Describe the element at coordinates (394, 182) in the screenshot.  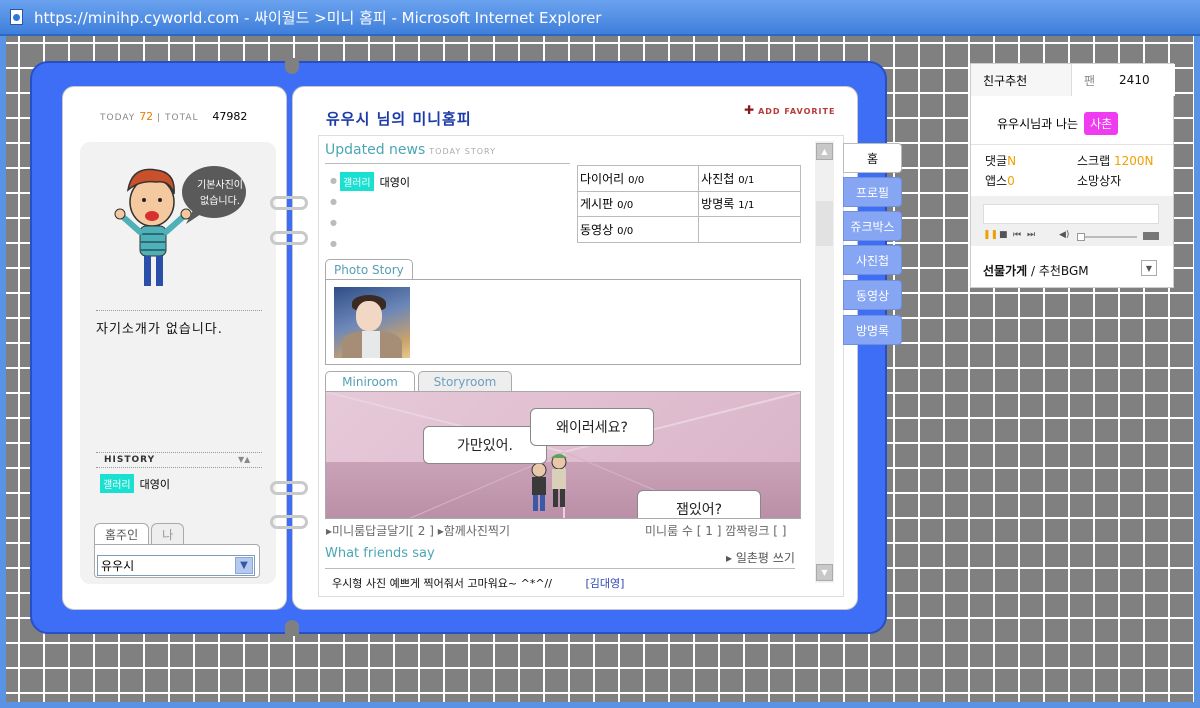
I see `news-item-text: 대영이` at that location.